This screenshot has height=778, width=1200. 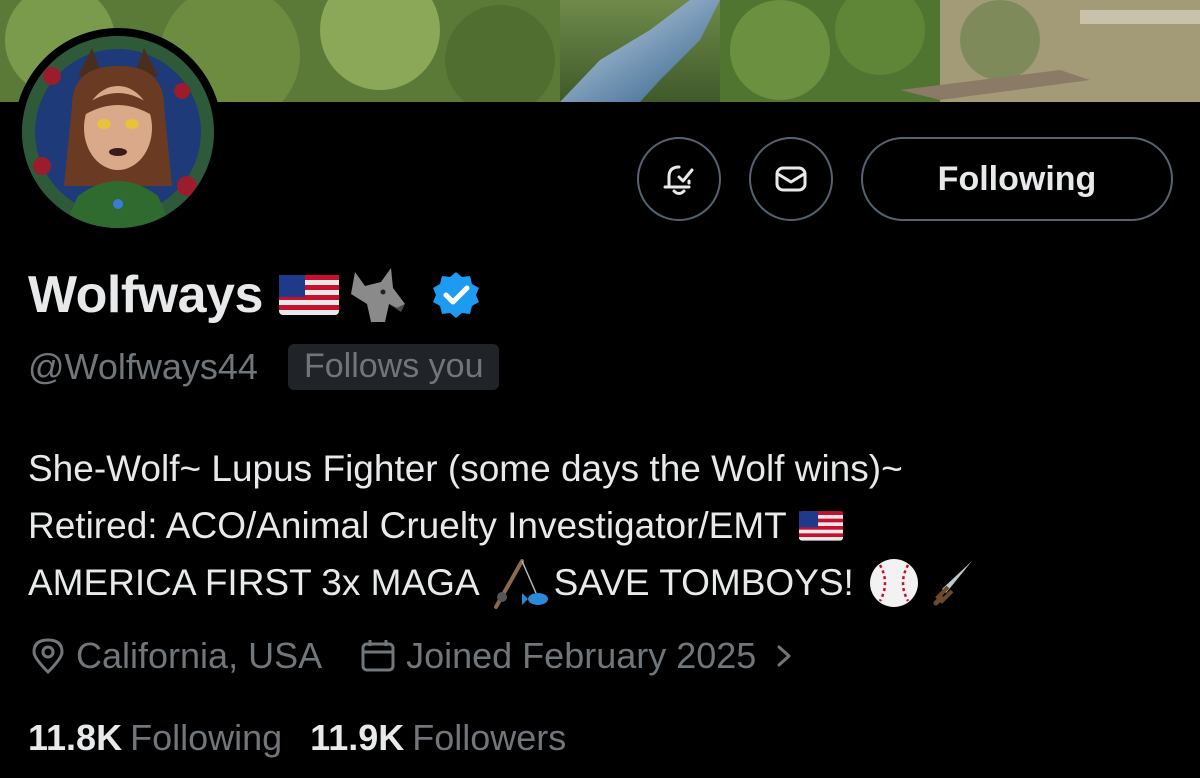 I want to click on fishing-pole-icon, so click(x=520, y=583).